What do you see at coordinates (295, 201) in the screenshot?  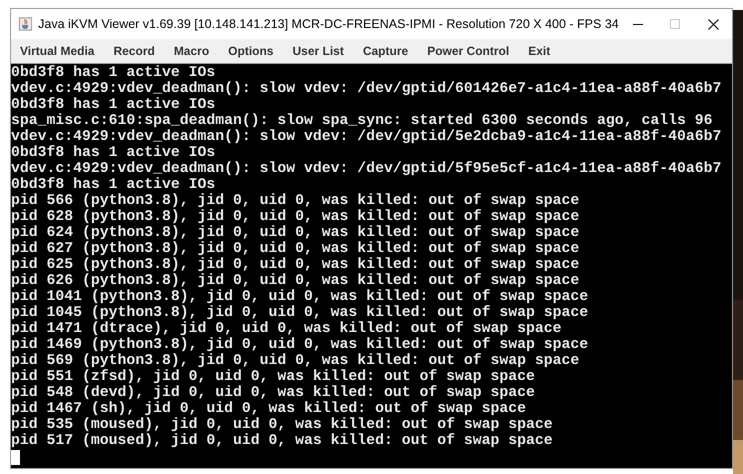 I see `console-line: pid 566 (python3.8), jid 0, uid 0, was killed: out of swap space` at bounding box center [295, 201].